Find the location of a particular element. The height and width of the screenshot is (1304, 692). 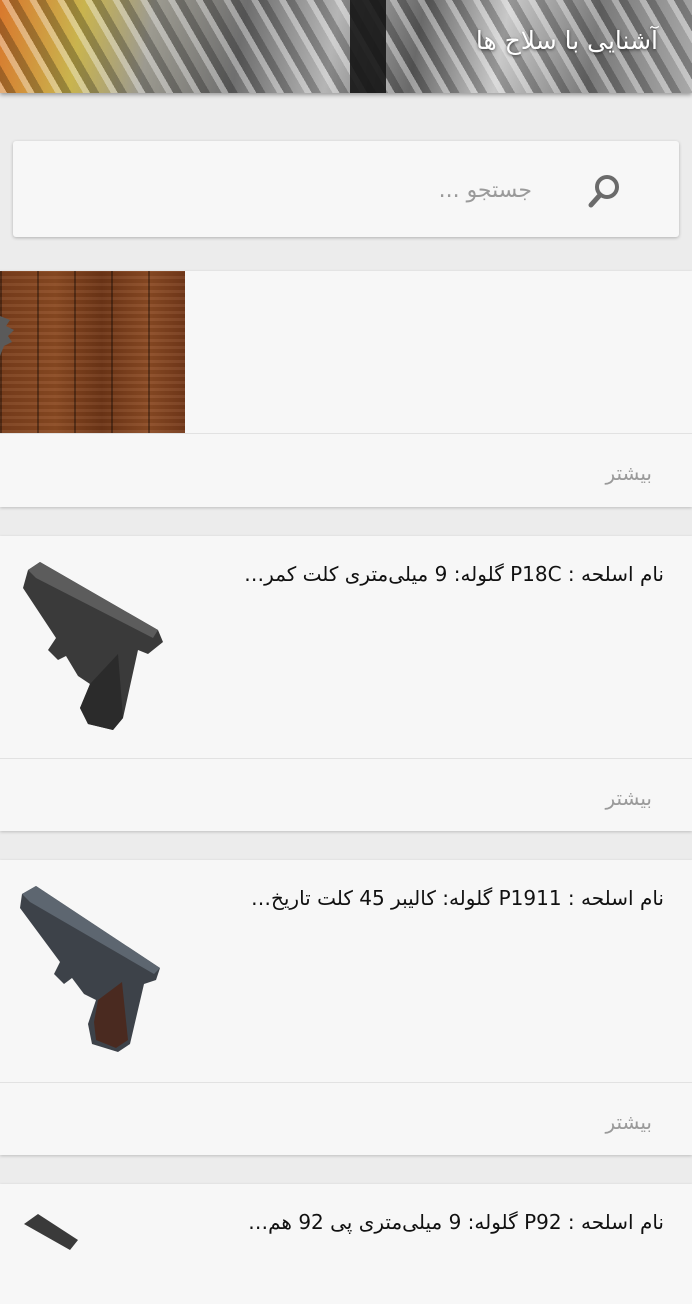

app-header: آشنایی با سلاح ها is located at coordinates (346, 46).